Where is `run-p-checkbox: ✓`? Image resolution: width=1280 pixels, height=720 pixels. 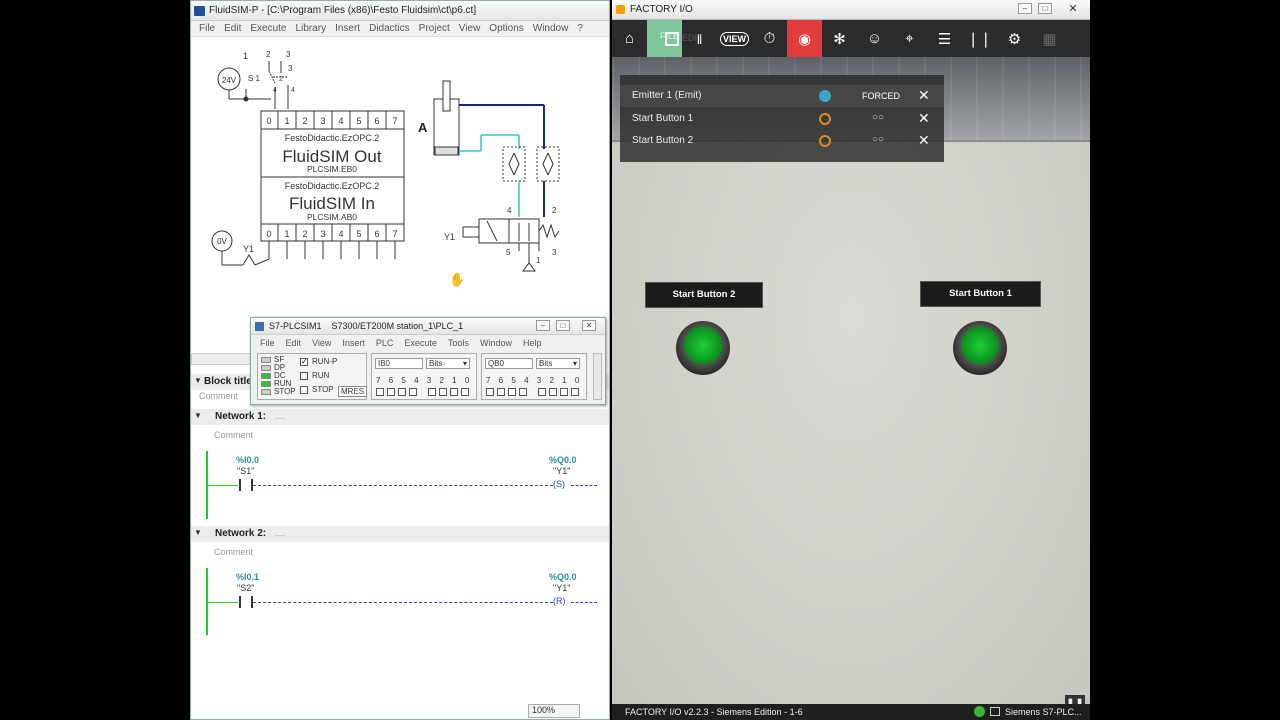 run-p-checkbox: ✓ is located at coordinates (304, 362).